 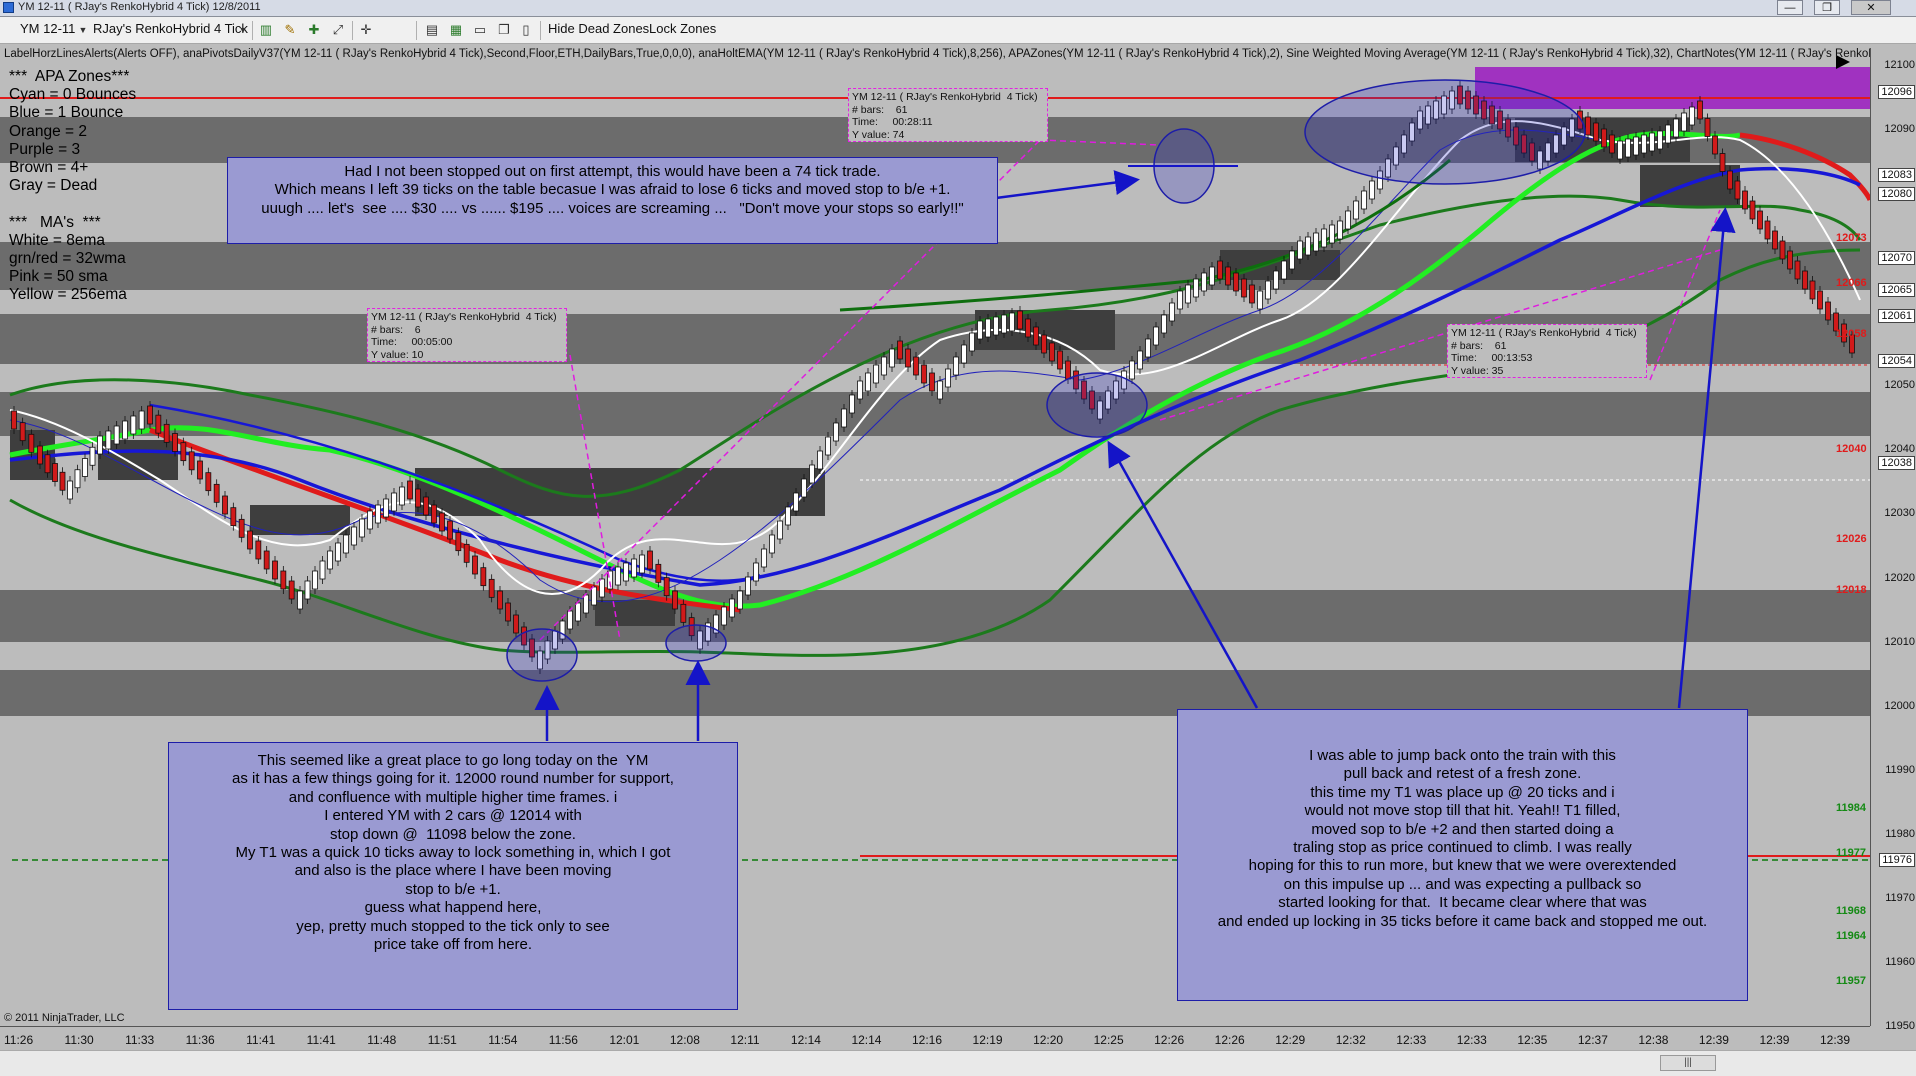 What do you see at coordinates (432, 30) in the screenshot?
I see `data-box-icon: ▤` at bounding box center [432, 30].